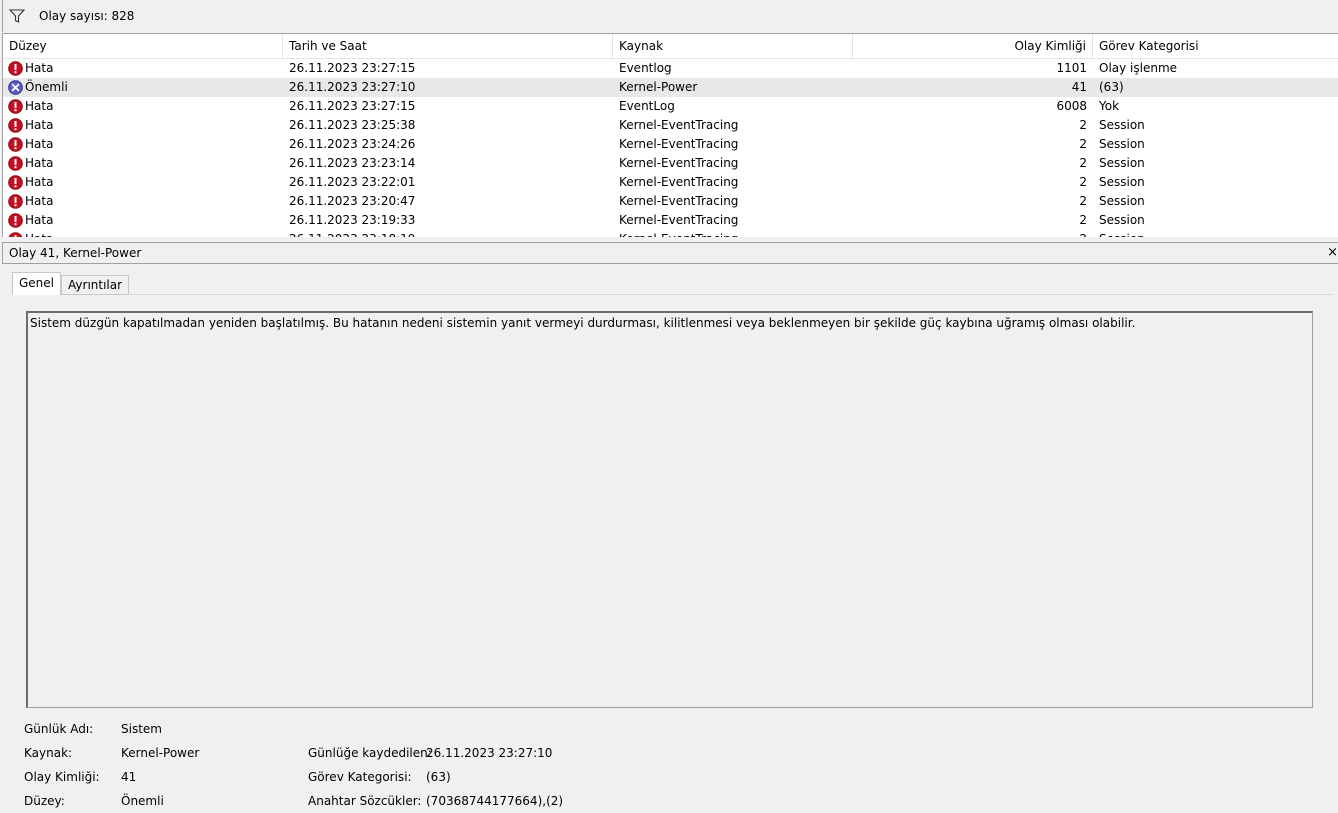 The width and height of the screenshot is (1338, 813). Describe the element at coordinates (448, 46) in the screenshot. I see `column-header-datetime: Tarih ve Saat` at that location.